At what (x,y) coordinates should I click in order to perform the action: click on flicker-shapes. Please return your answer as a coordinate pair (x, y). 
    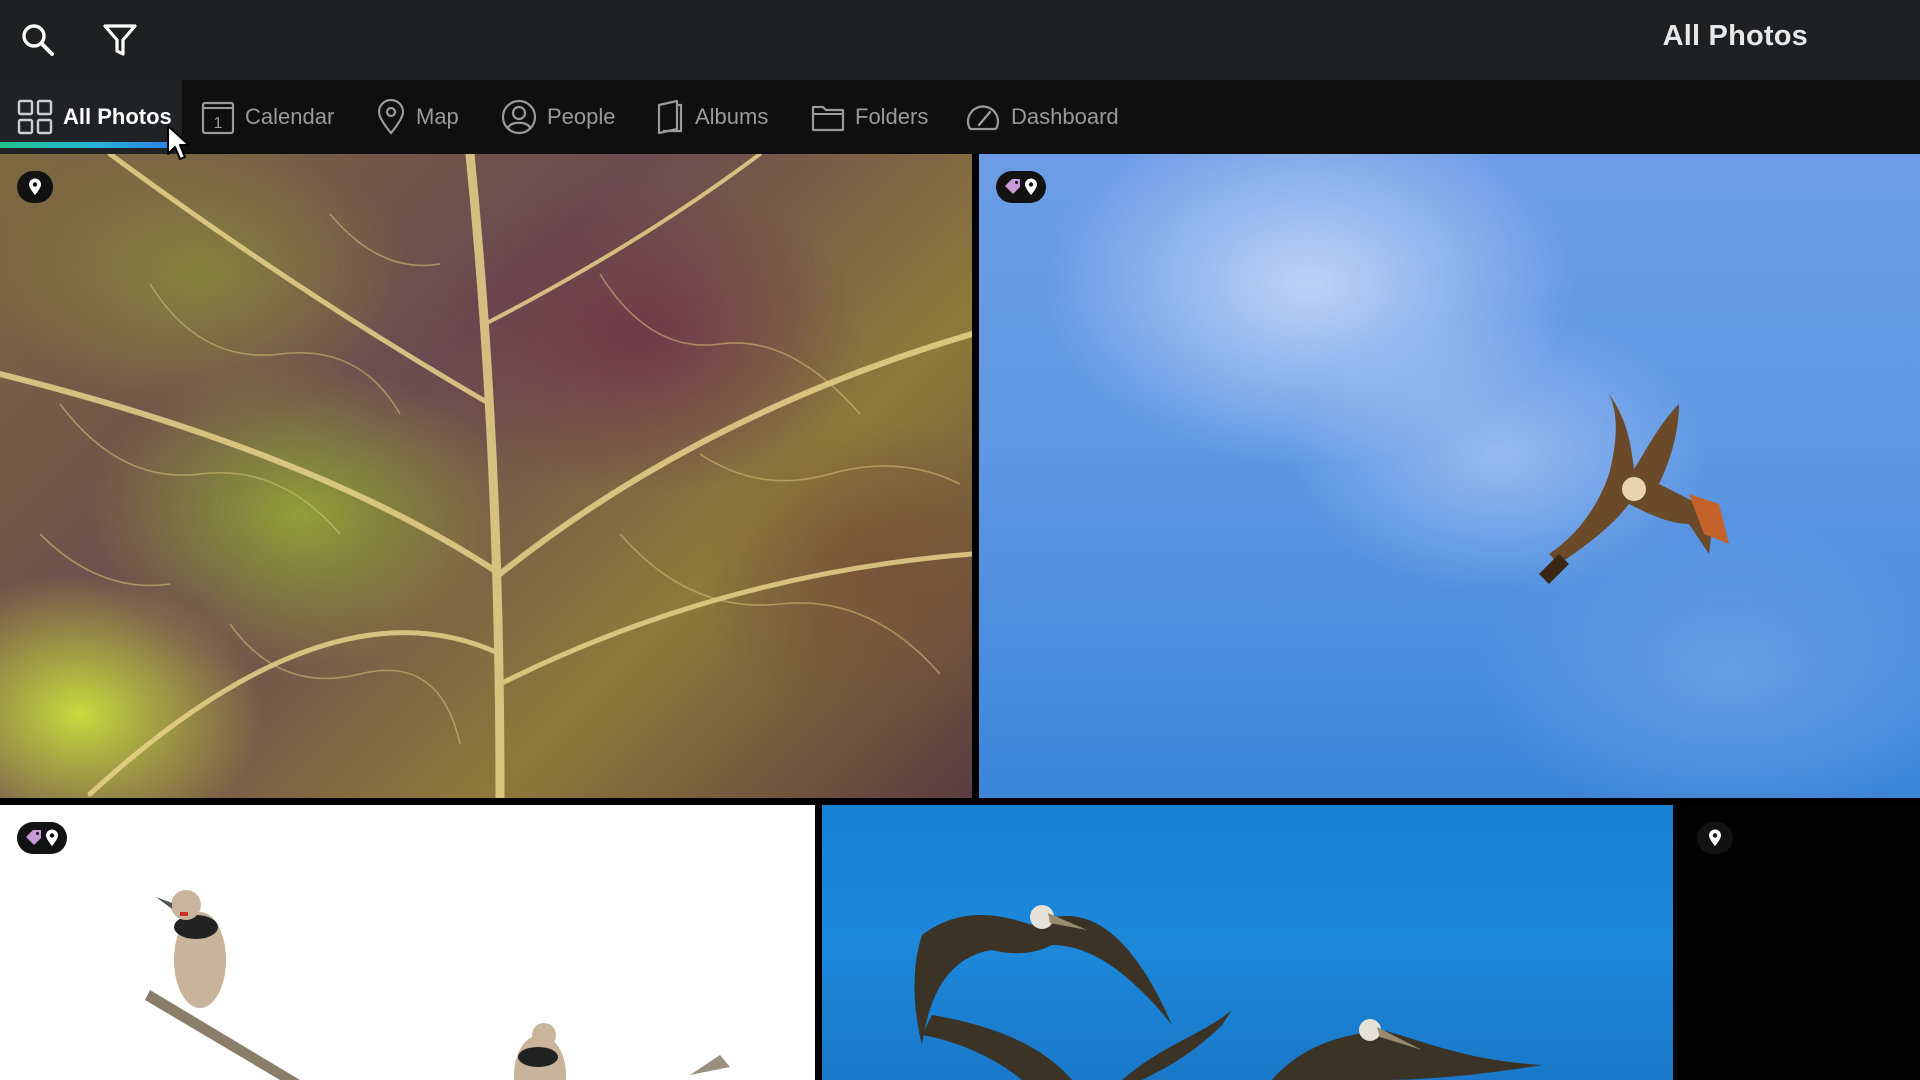
    Looking at the image, I should click on (437, 985).